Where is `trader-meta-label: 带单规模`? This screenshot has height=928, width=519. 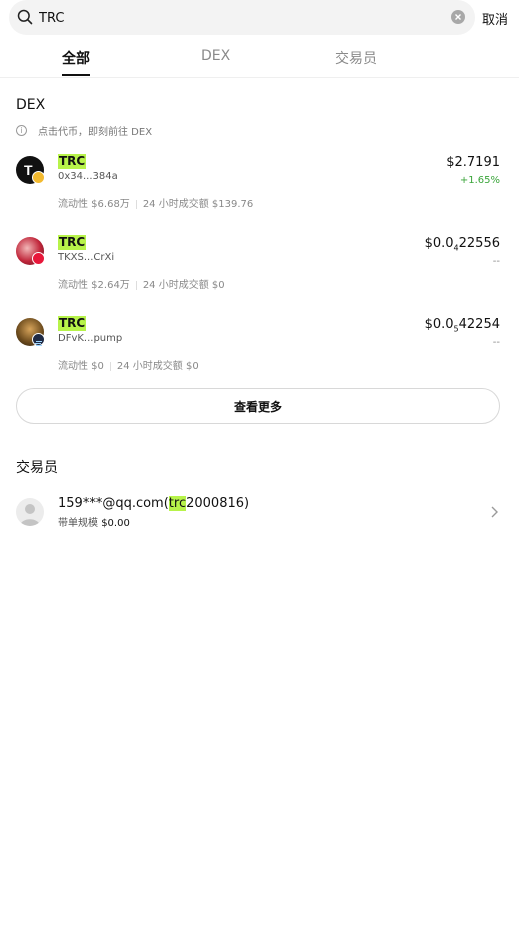 trader-meta-label: 带单规模 is located at coordinates (78, 523).